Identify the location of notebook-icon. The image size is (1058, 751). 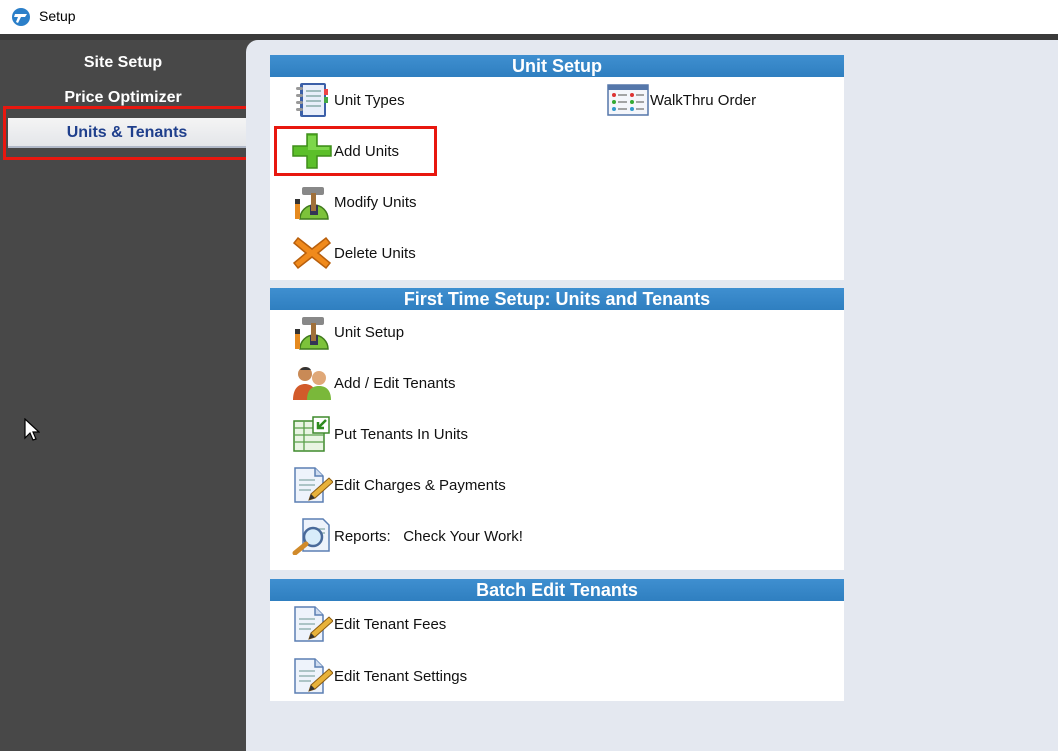
(312, 100).